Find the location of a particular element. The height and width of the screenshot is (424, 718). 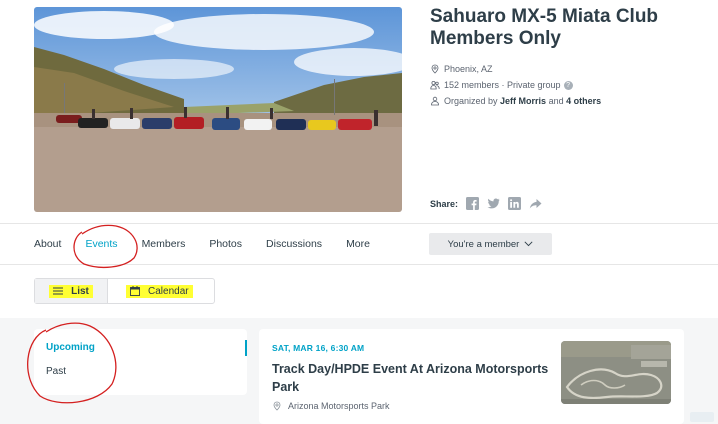

group-location: Phoenix, AZ is located at coordinates (461, 69).